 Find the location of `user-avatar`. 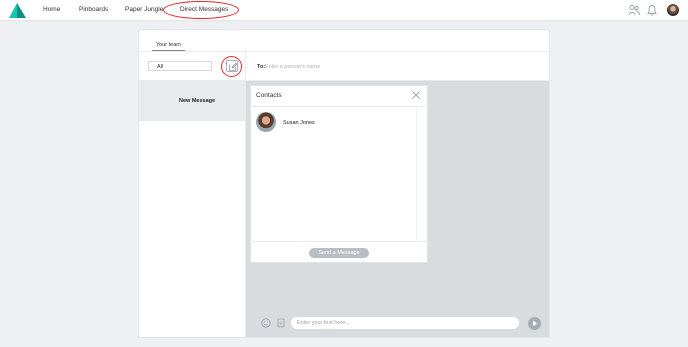

user-avatar is located at coordinates (673, 10).